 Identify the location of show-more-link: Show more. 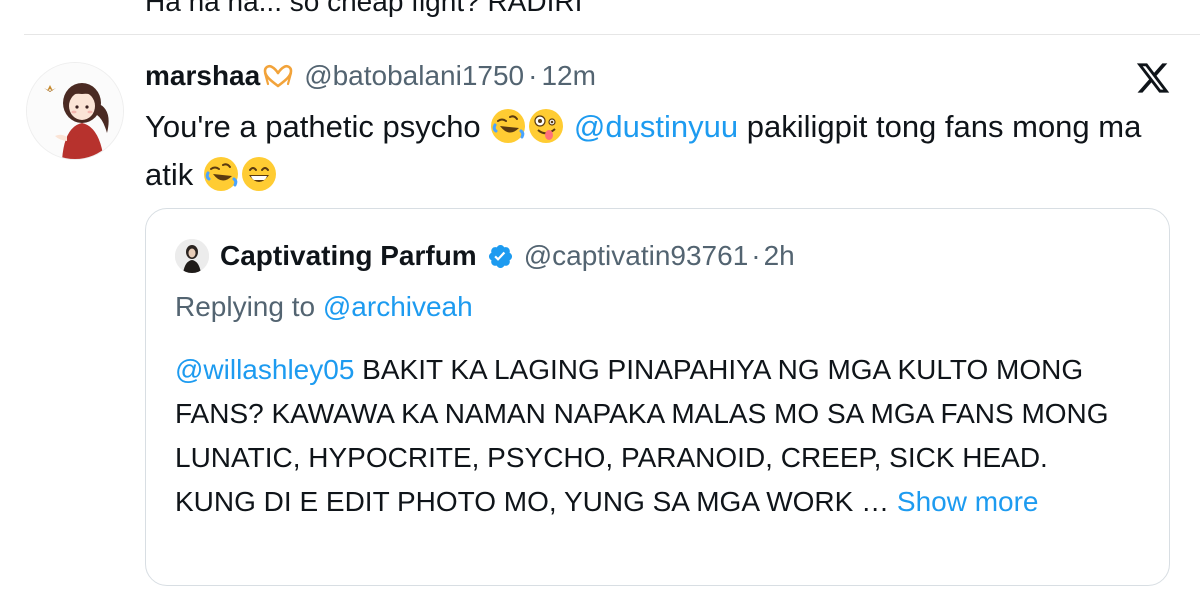
(968, 501).